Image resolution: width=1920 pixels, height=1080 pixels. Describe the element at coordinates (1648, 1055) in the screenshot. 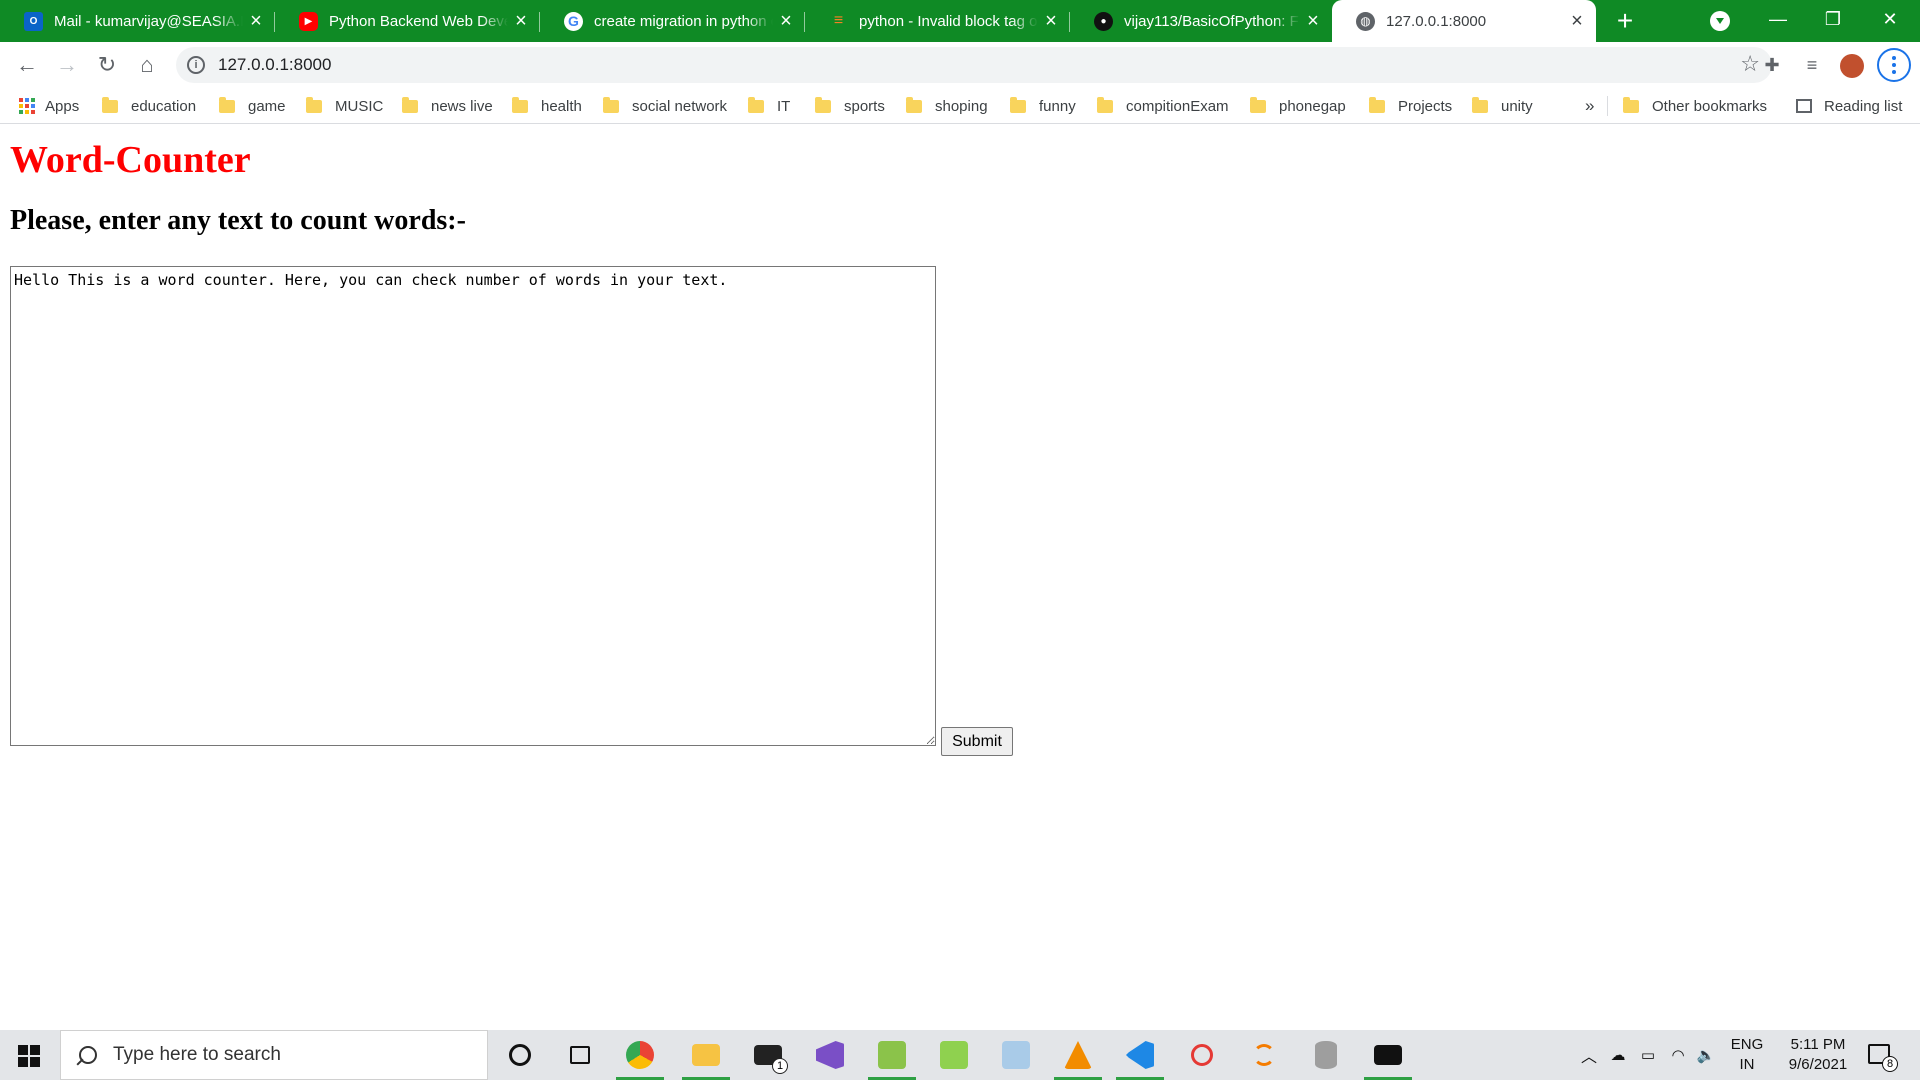

I see `battery-icon: ▭` at that location.